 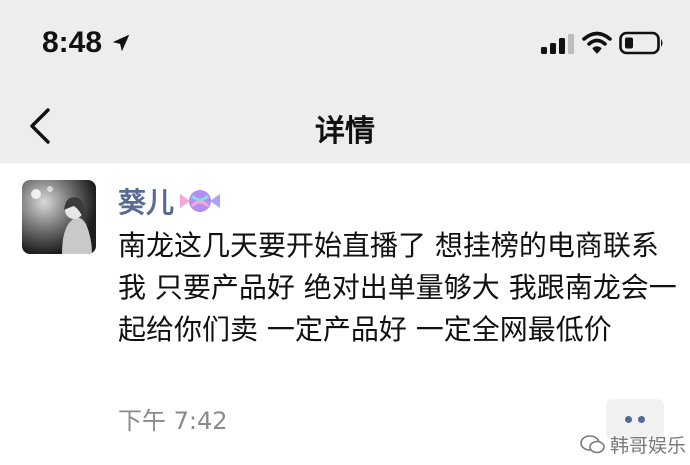 I want to click on watermark-text: 韩哥娱乐, so click(x=648, y=446).